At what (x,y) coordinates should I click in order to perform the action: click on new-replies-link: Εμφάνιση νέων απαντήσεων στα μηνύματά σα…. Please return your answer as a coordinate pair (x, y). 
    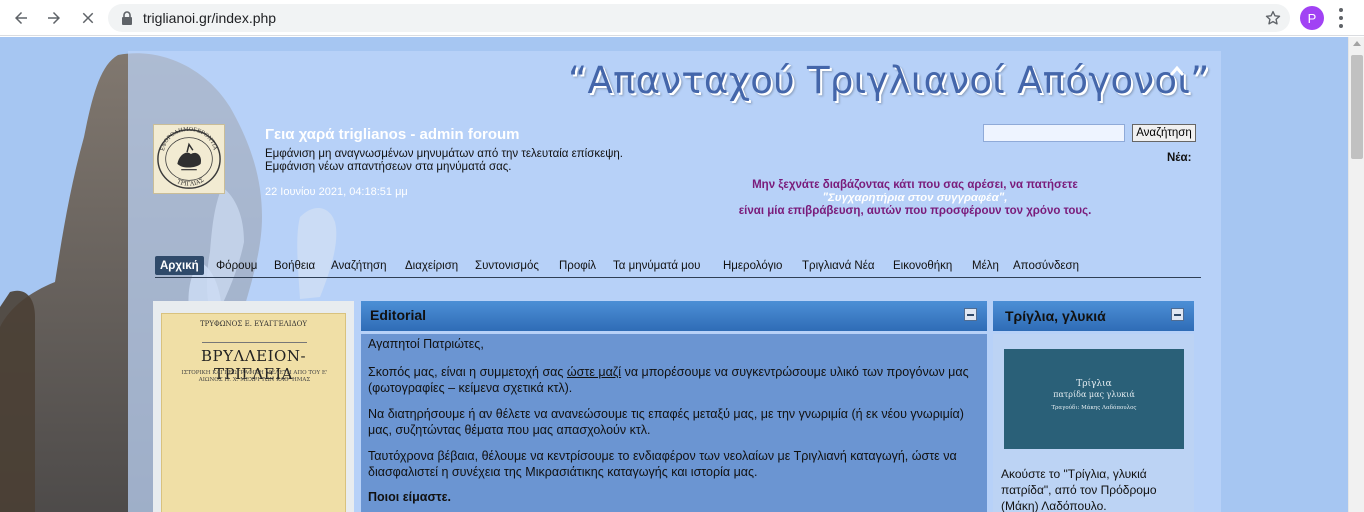
    Looking at the image, I should click on (388, 167).